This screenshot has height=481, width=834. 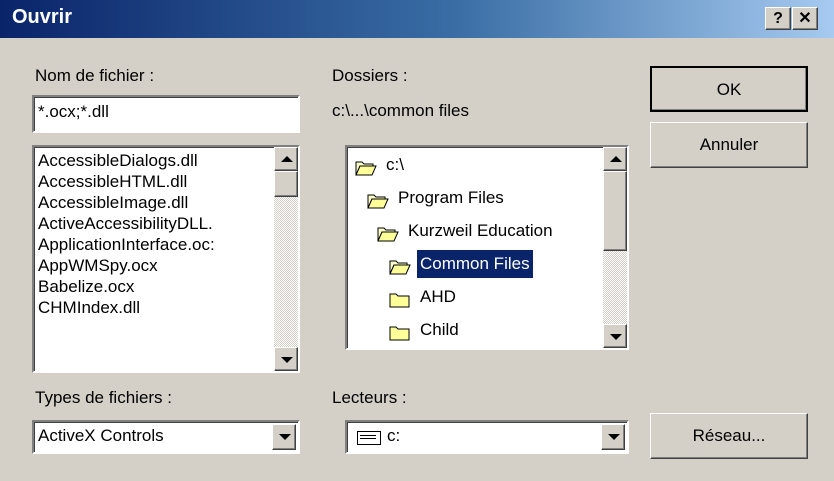 I want to click on title-bar: Ouvrir ? ✕, so click(x=417, y=19).